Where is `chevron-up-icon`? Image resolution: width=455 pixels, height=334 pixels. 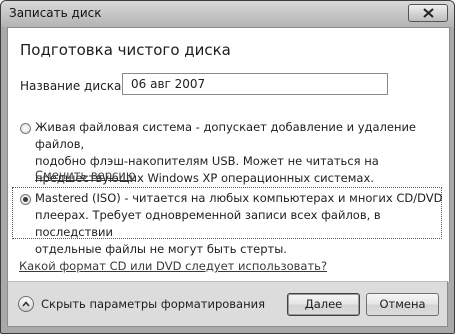 chevron-up-icon is located at coordinates (26, 304).